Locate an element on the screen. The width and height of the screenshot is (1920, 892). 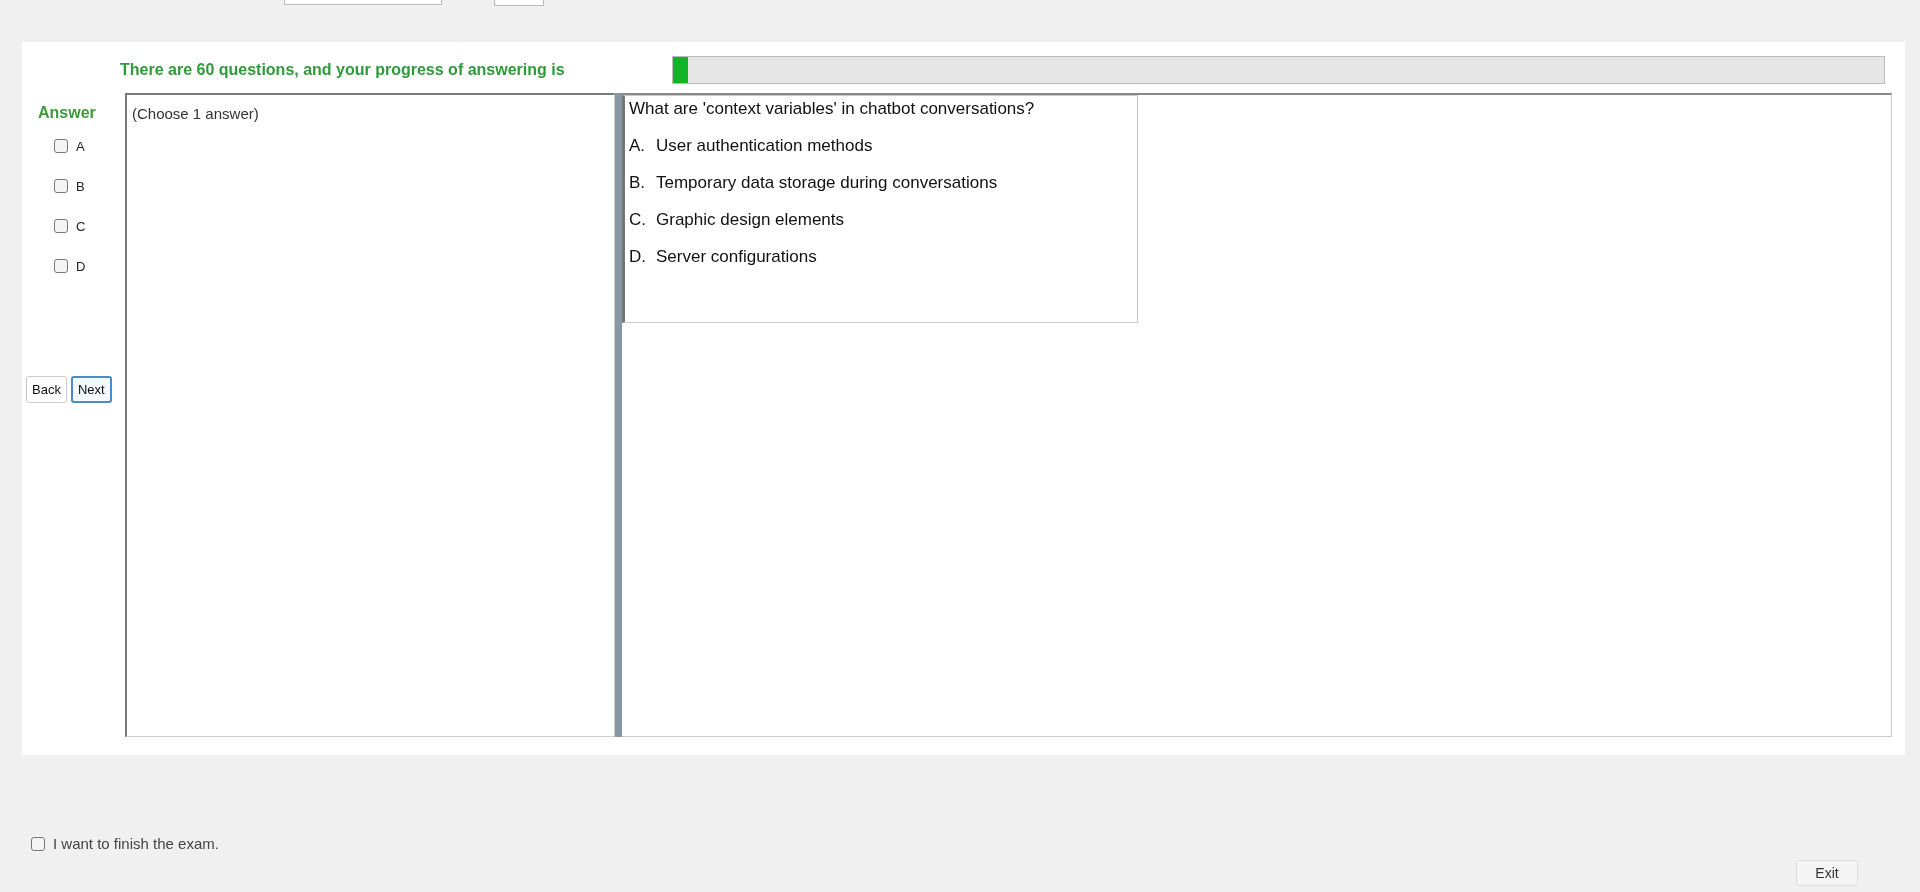
choice-text: Graphic design elements is located at coordinates (750, 220).